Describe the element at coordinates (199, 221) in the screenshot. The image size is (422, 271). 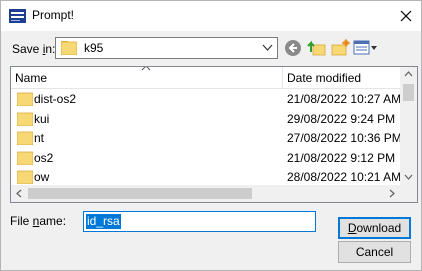
I see `file-name-input: id_rsa` at that location.